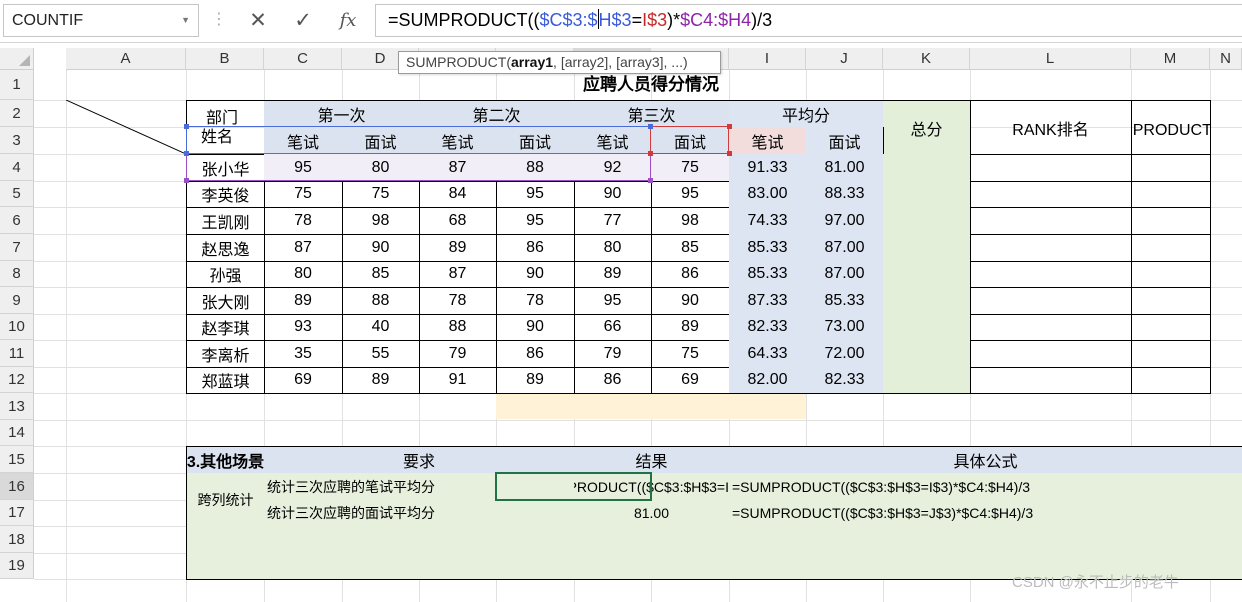 The image size is (1242, 602). I want to click on cell-name: 孙强, so click(225, 274).